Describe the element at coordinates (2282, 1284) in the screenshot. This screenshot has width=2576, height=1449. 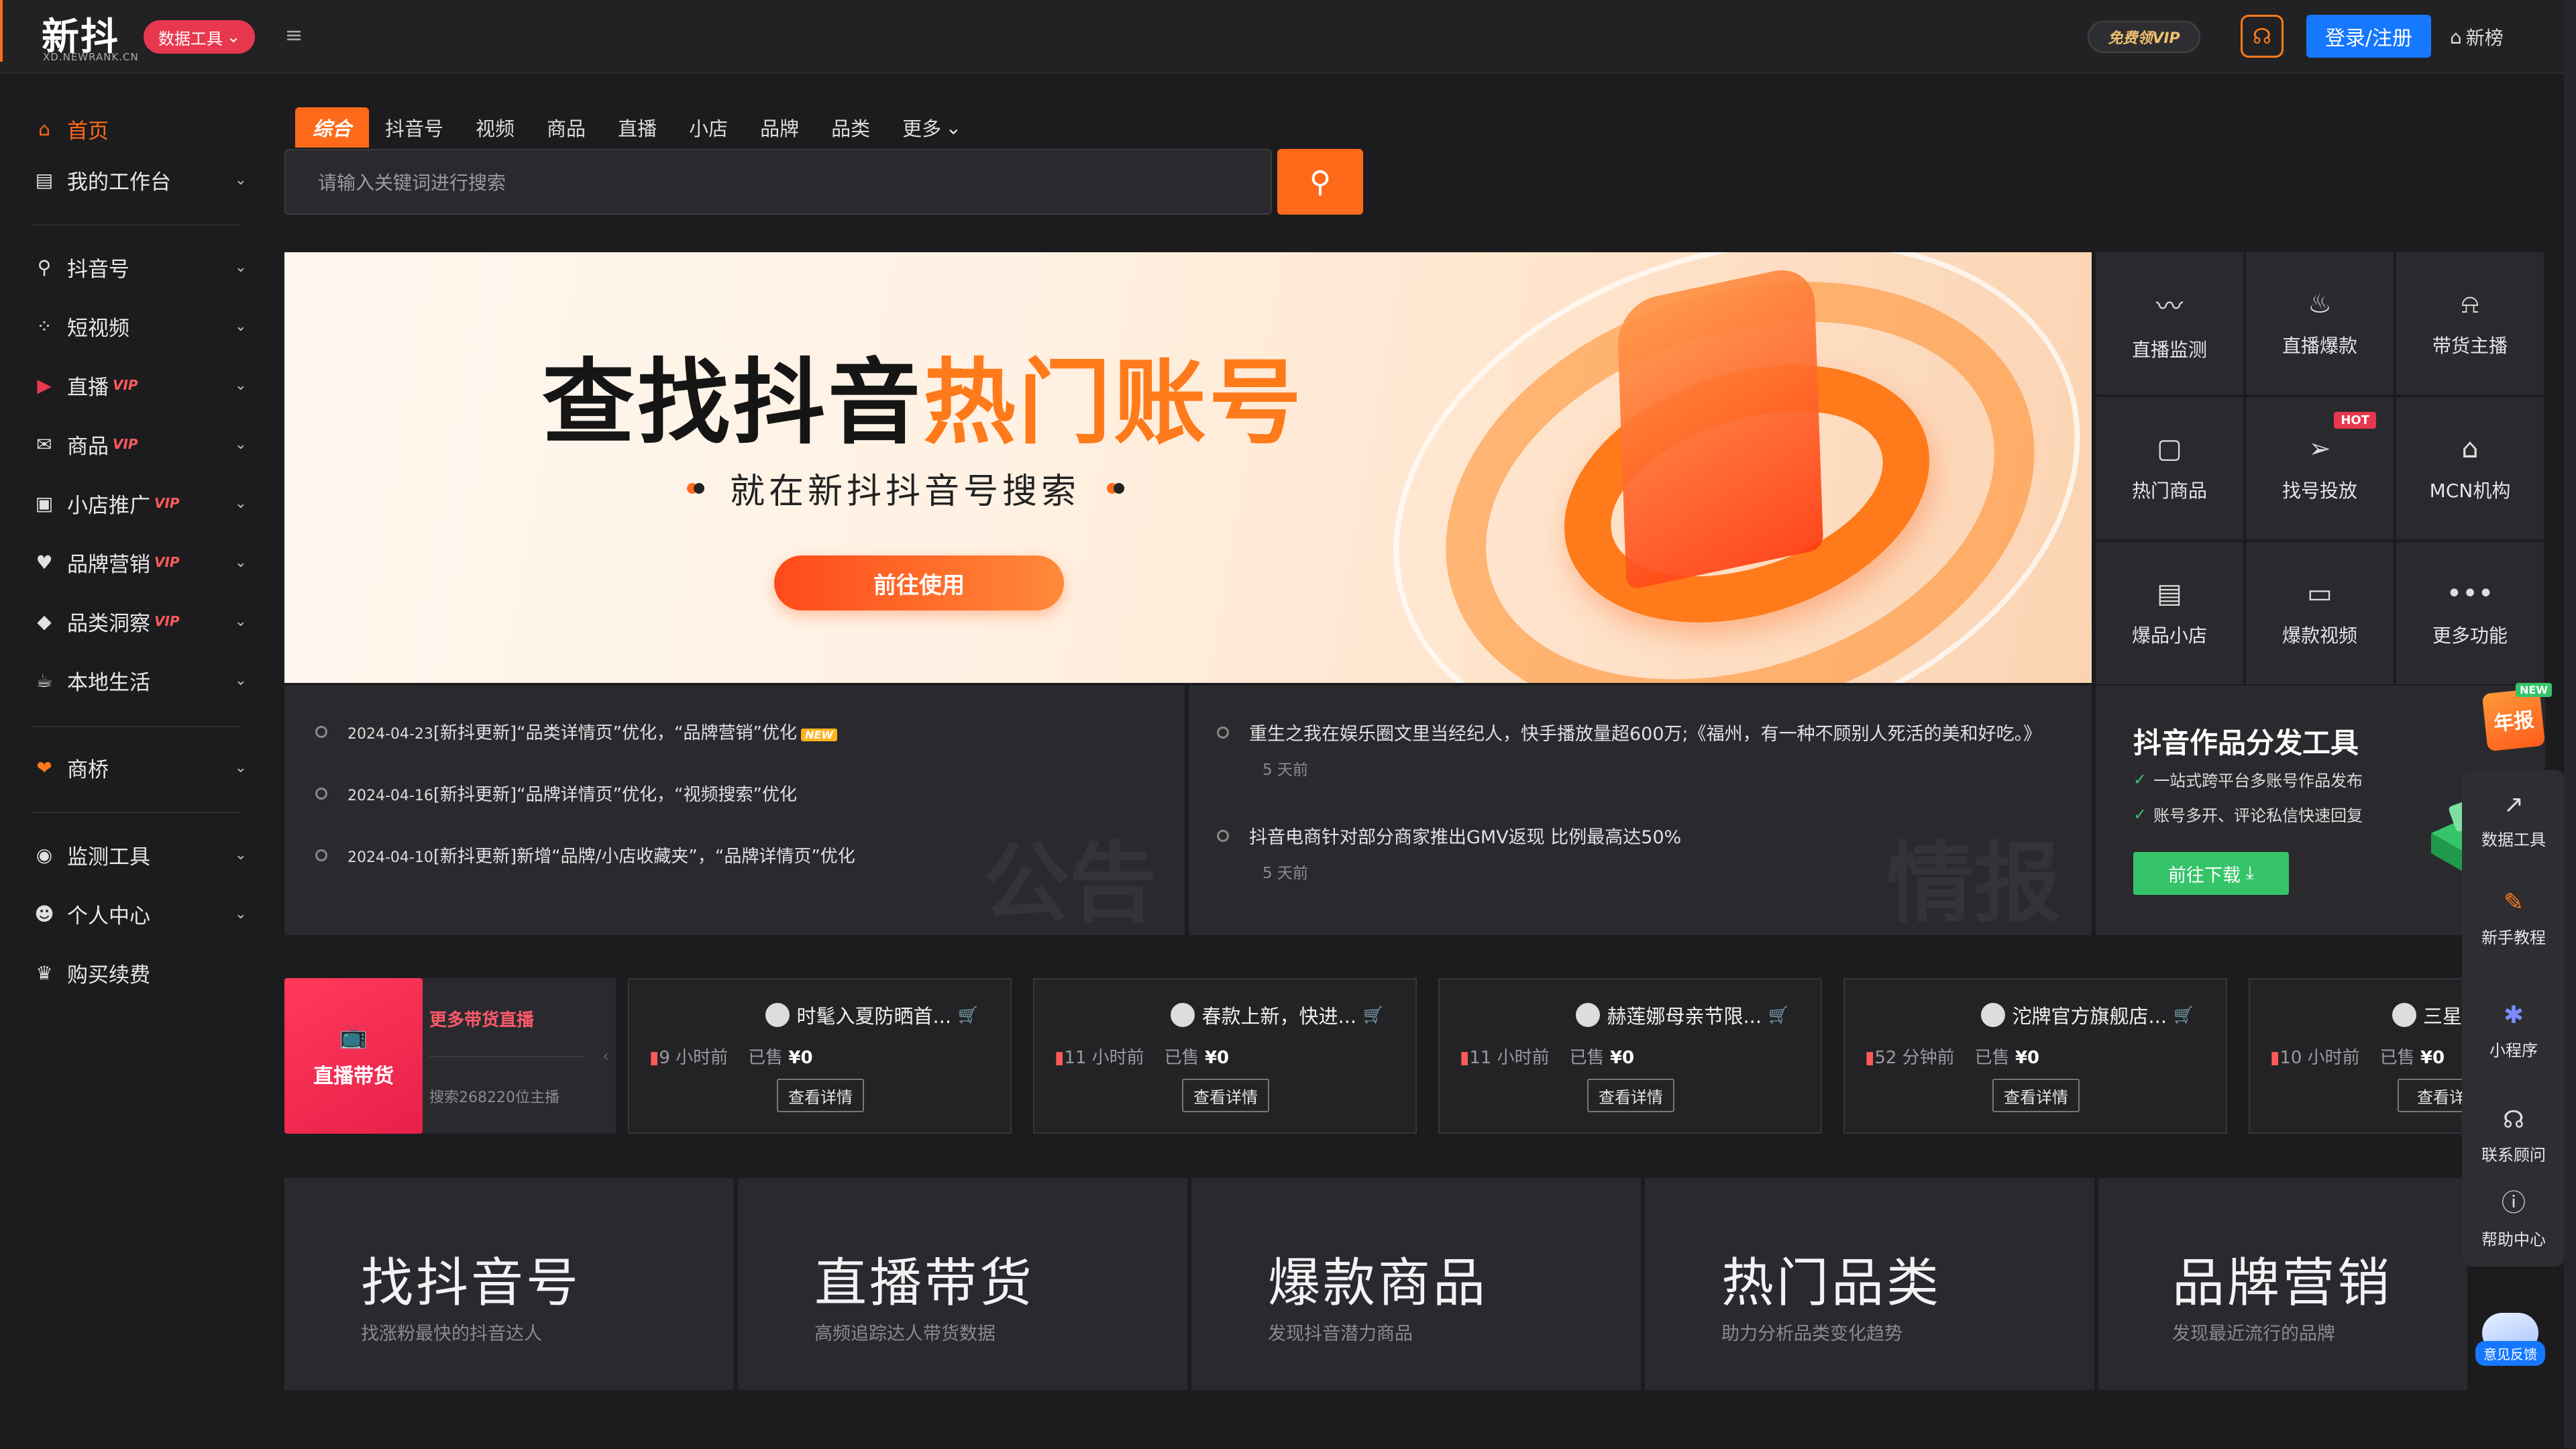
I see `category-card: 品牌营销 发现最近流行的品牌` at that location.